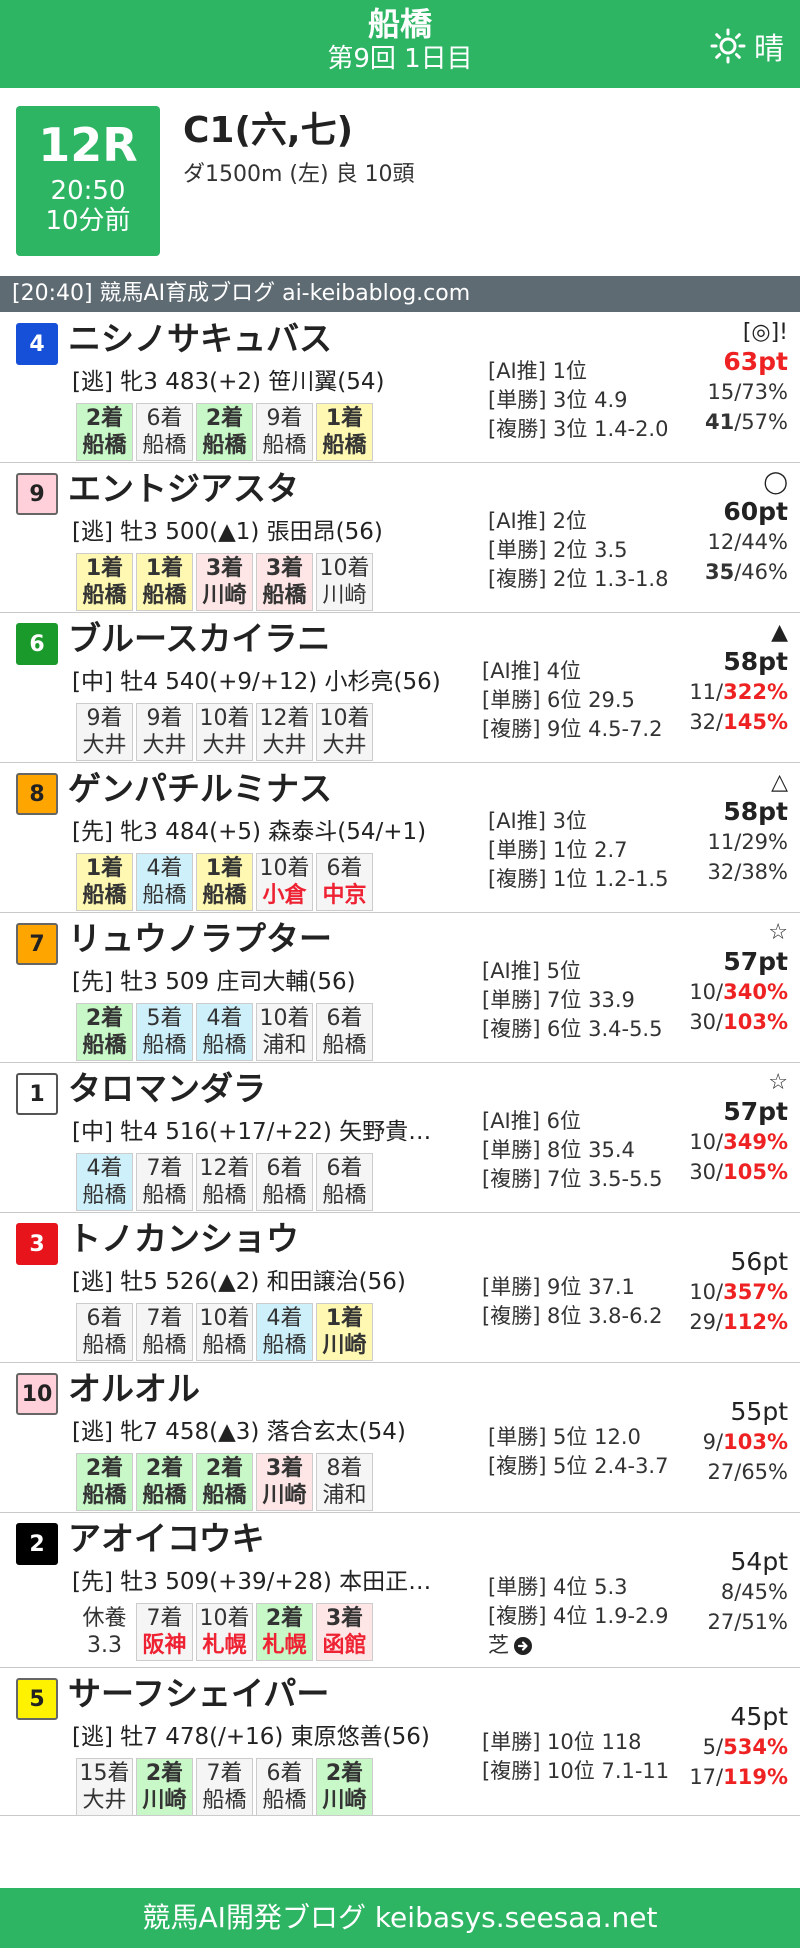 The image size is (800, 1948). I want to click on horse-number-badge: 10, so click(37, 1394).